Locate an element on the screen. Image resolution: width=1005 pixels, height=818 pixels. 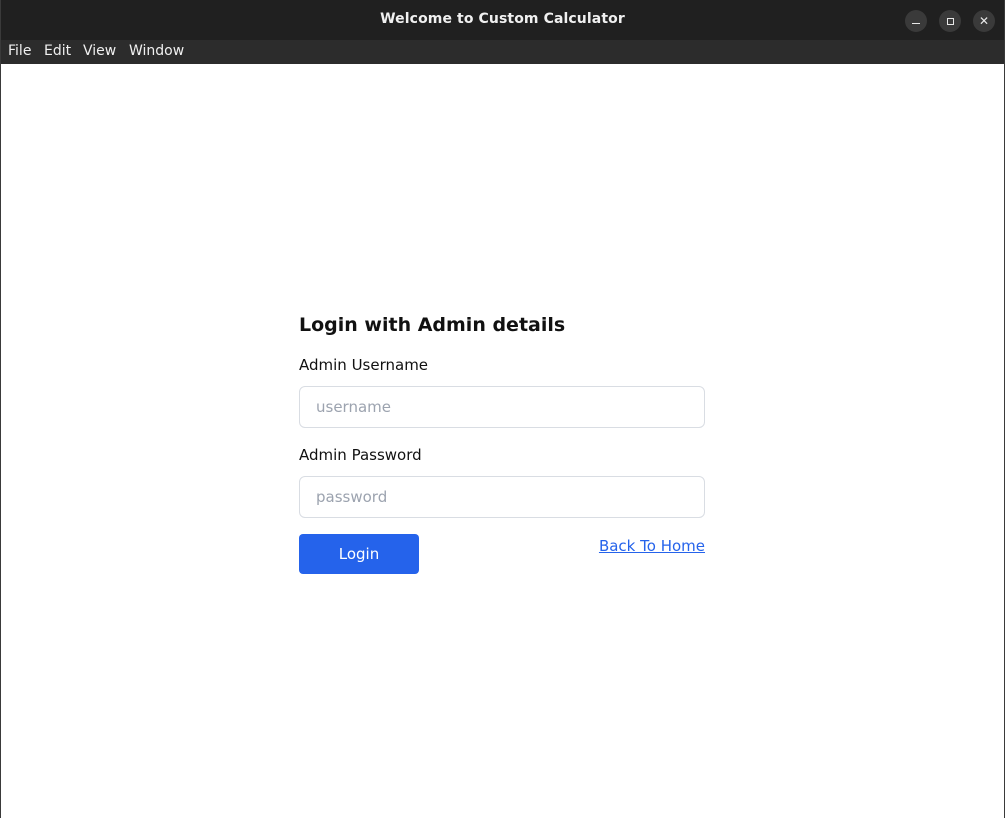
back-to-home-link: Back To Home is located at coordinates (652, 546).